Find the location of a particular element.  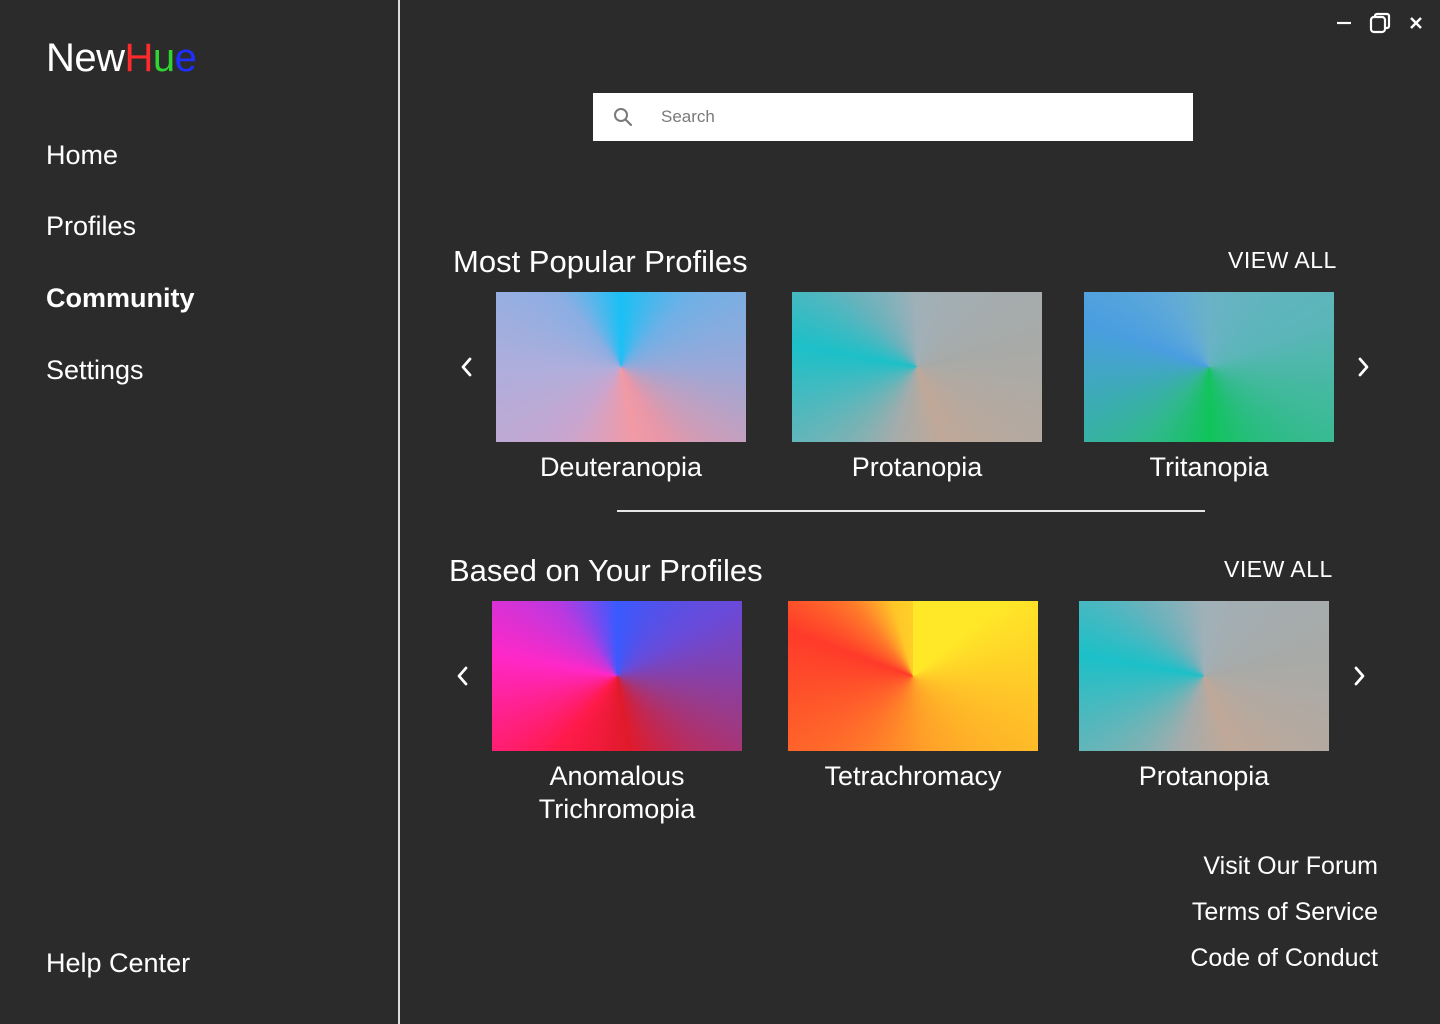

section-title-most-popular: Most Popular Profiles is located at coordinates (600, 261).